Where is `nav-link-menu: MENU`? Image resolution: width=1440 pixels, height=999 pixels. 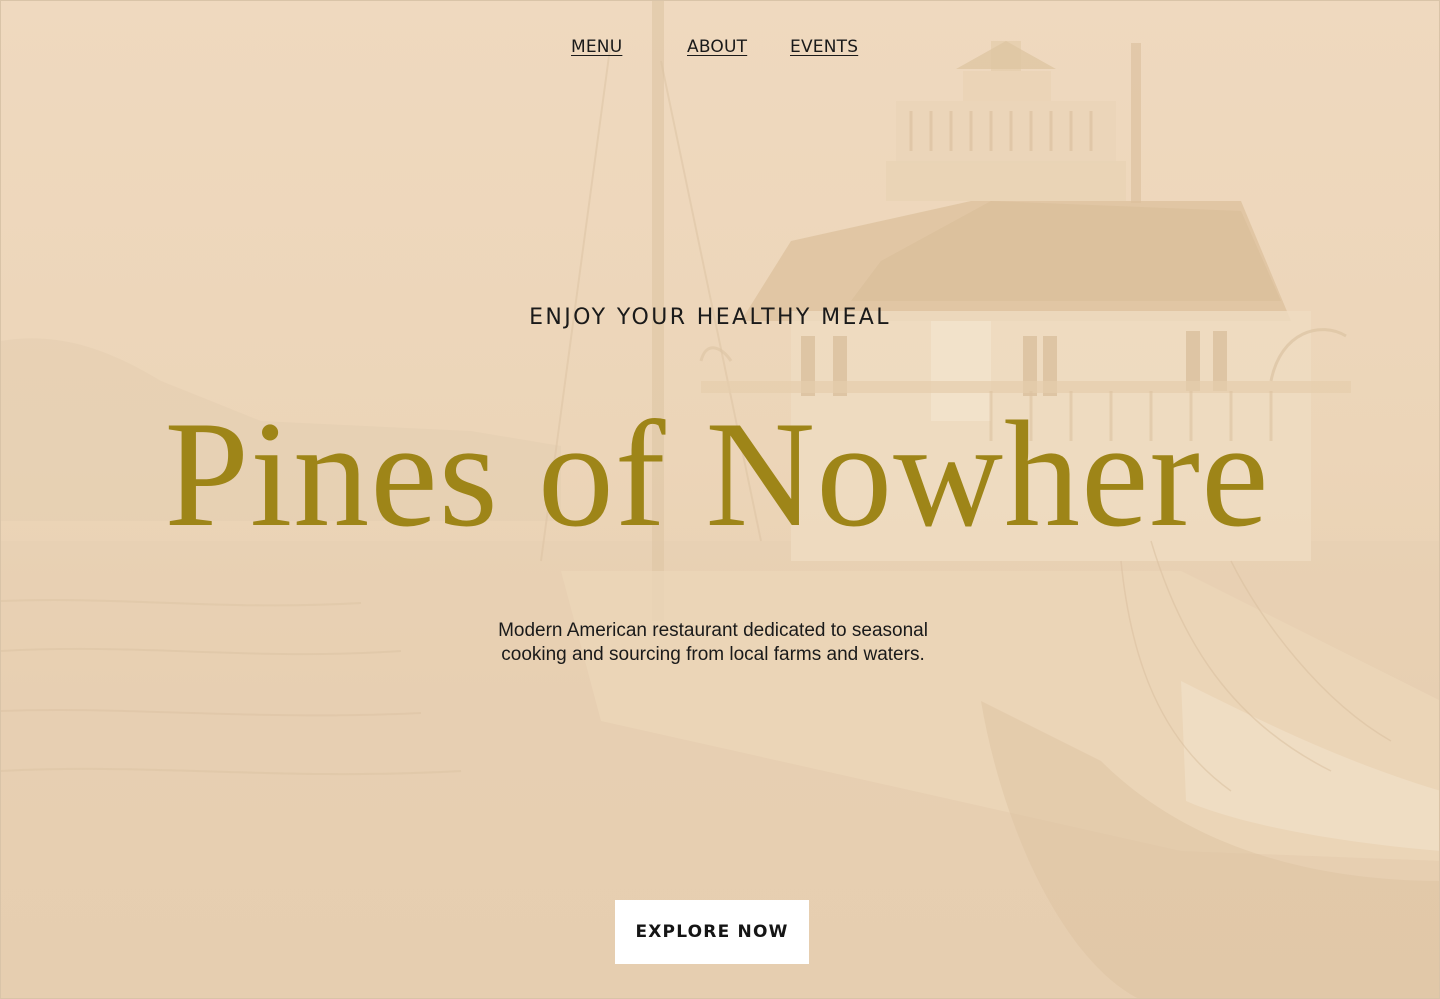 nav-link-menu: MENU is located at coordinates (596, 47).